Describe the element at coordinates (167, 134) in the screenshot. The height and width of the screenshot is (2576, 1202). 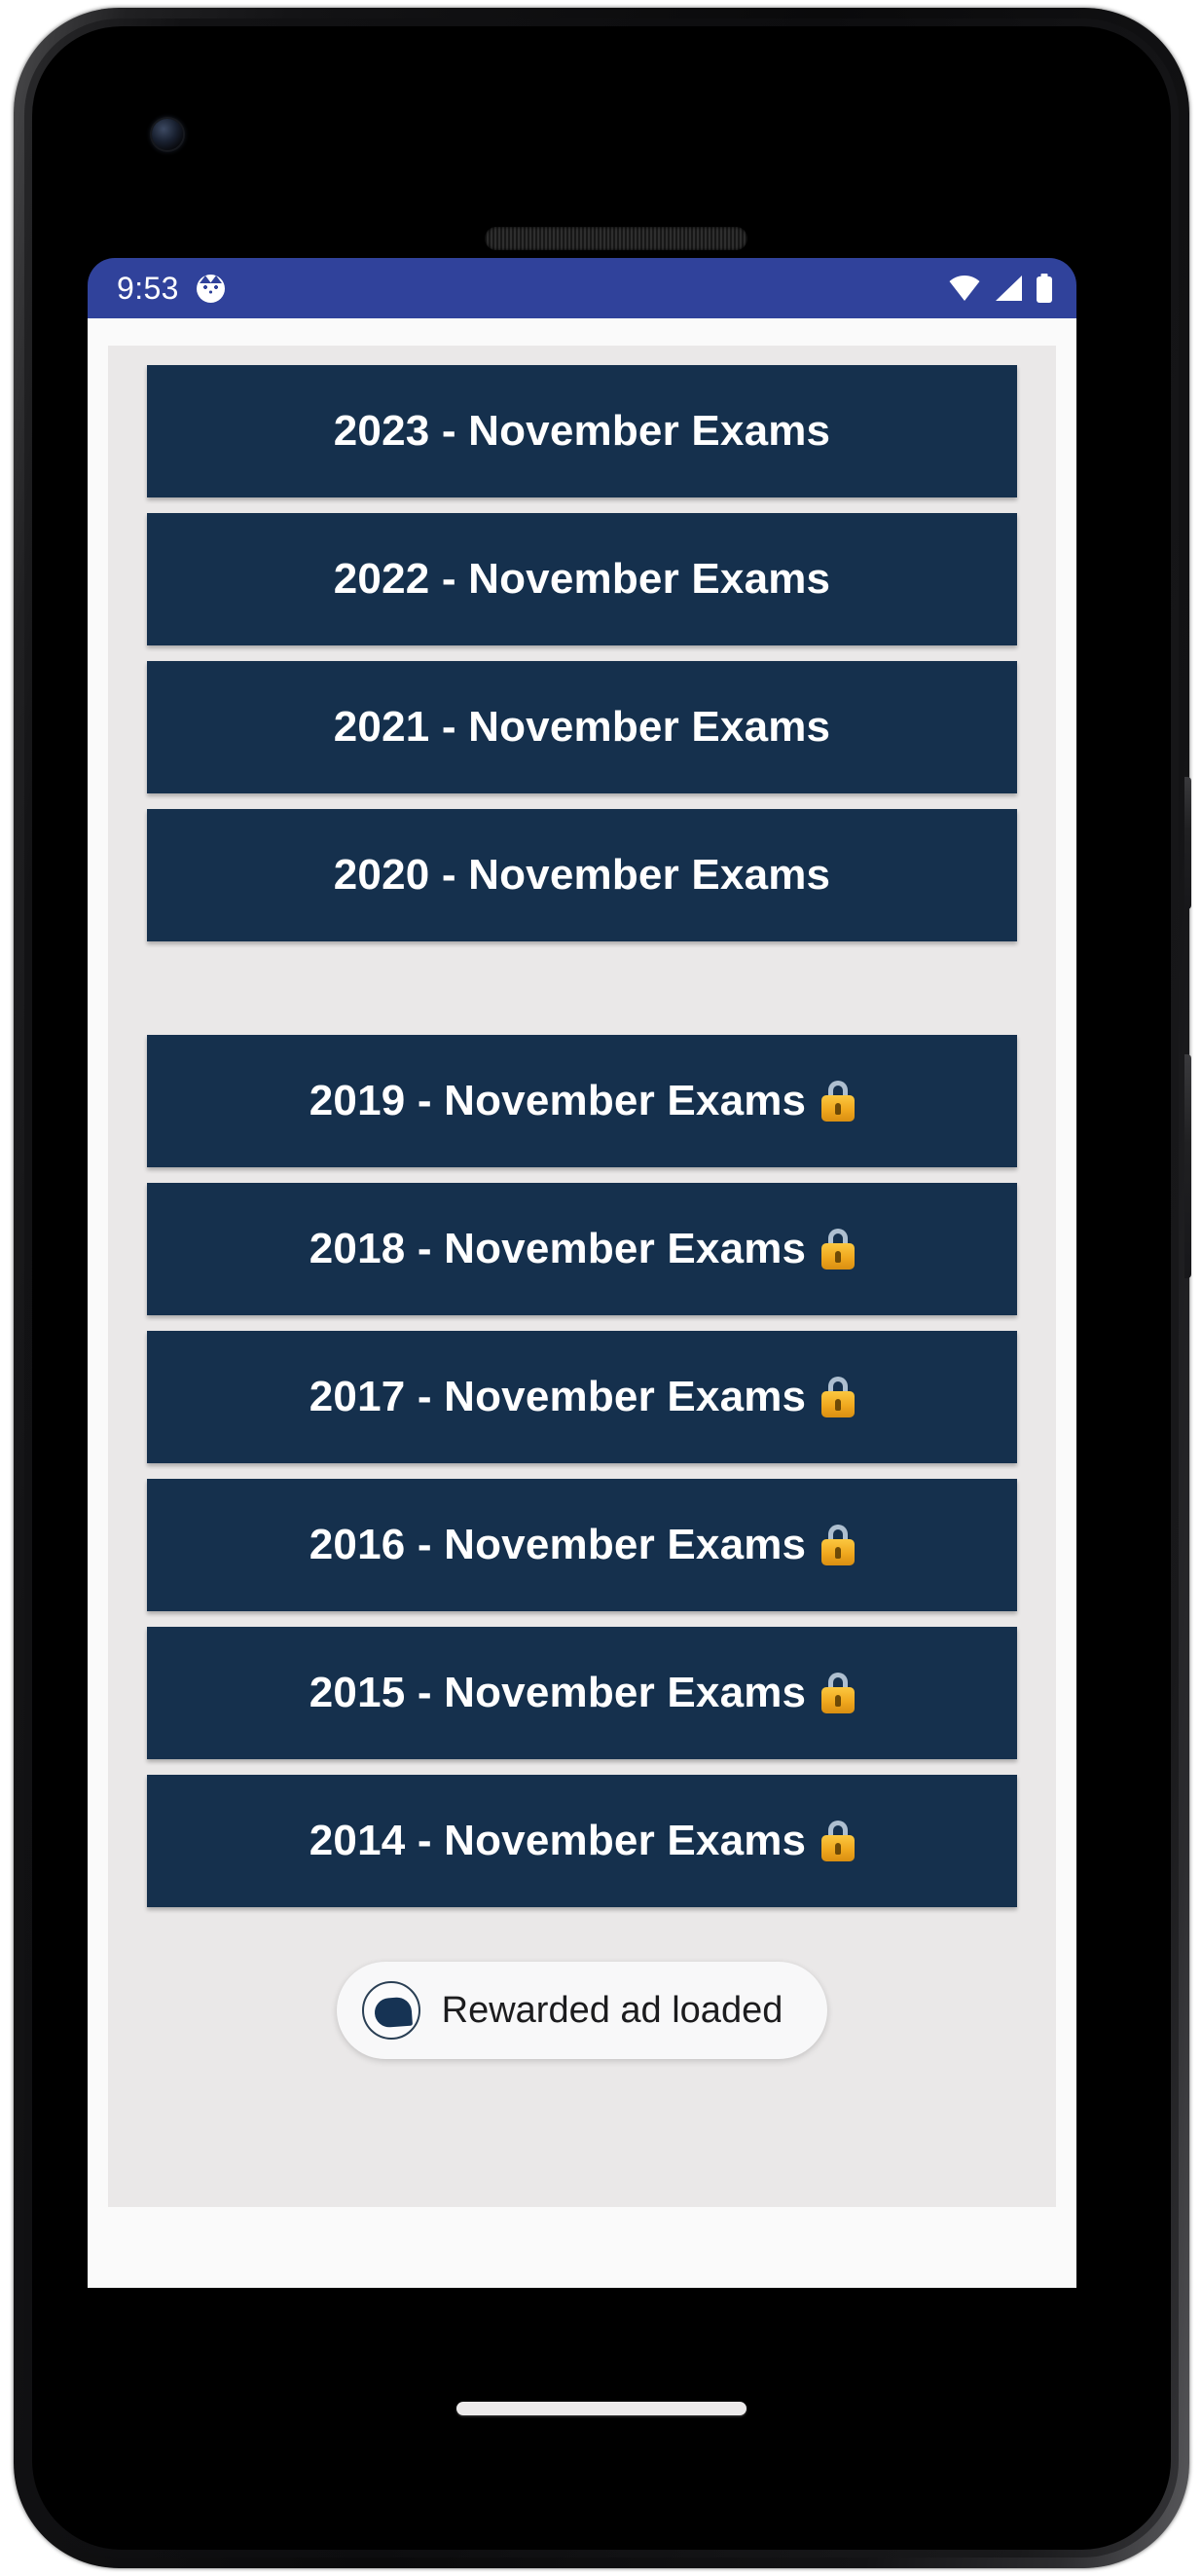
I see `front-camera-icon` at that location.